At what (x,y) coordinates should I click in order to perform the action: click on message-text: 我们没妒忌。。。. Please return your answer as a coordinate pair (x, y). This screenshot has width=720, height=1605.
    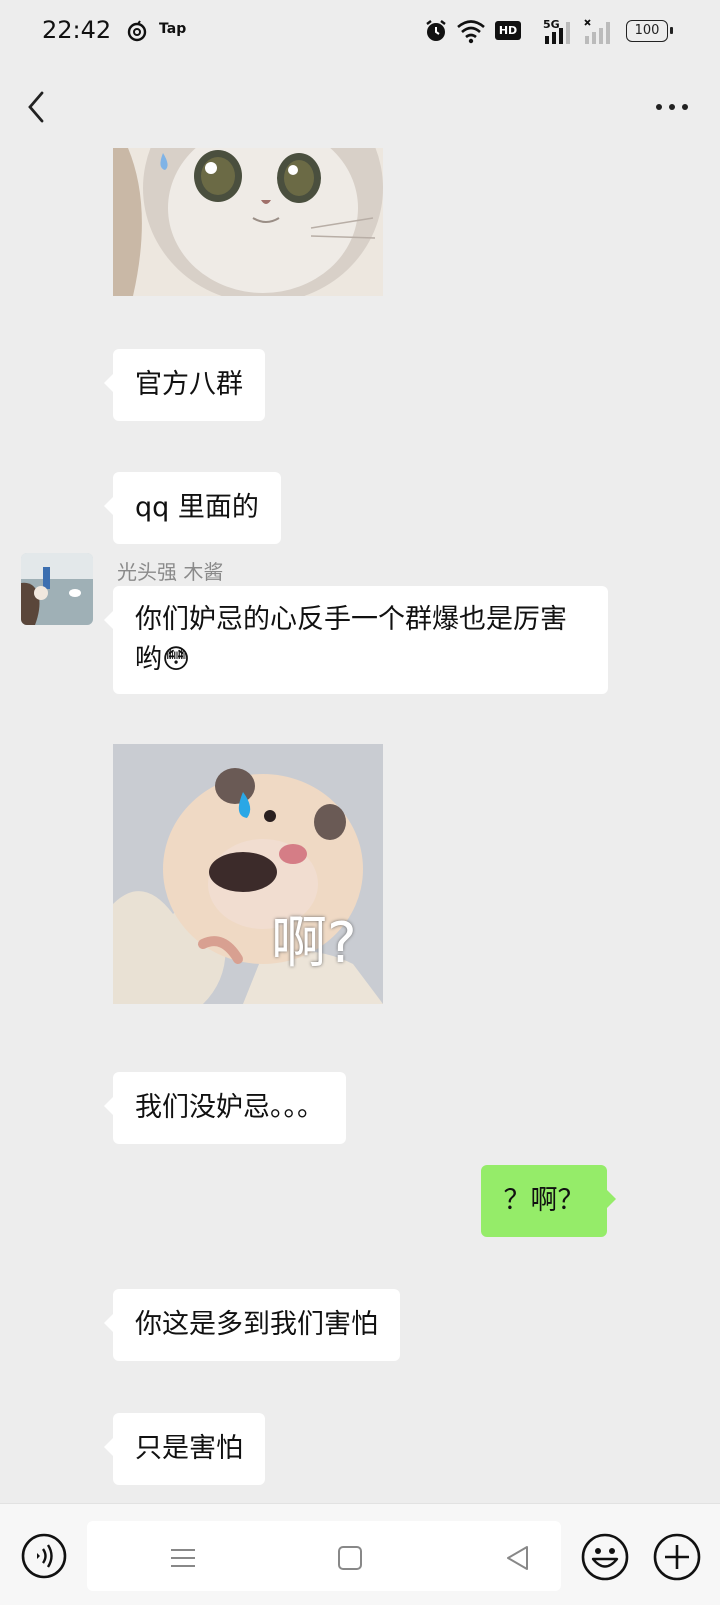
    Looking at the image, I should click on (229, 1107).